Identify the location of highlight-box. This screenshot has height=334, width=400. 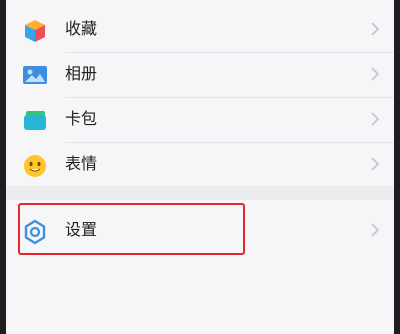
(131, 229).